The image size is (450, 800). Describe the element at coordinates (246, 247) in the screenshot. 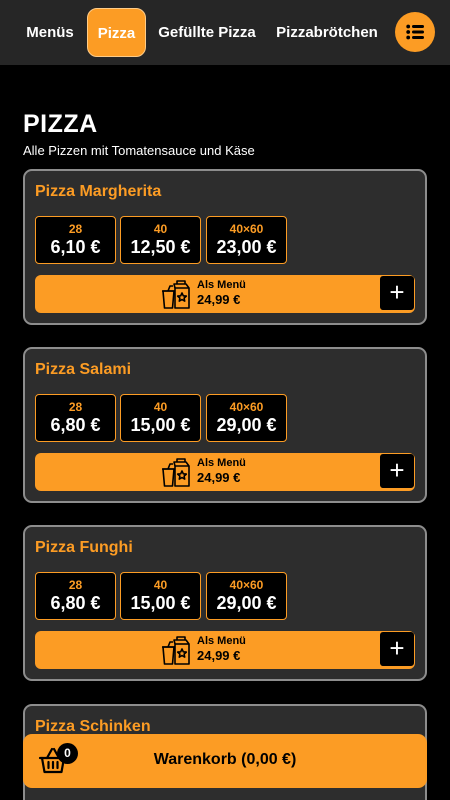

I see `price-value: 23,00 €` at that location.